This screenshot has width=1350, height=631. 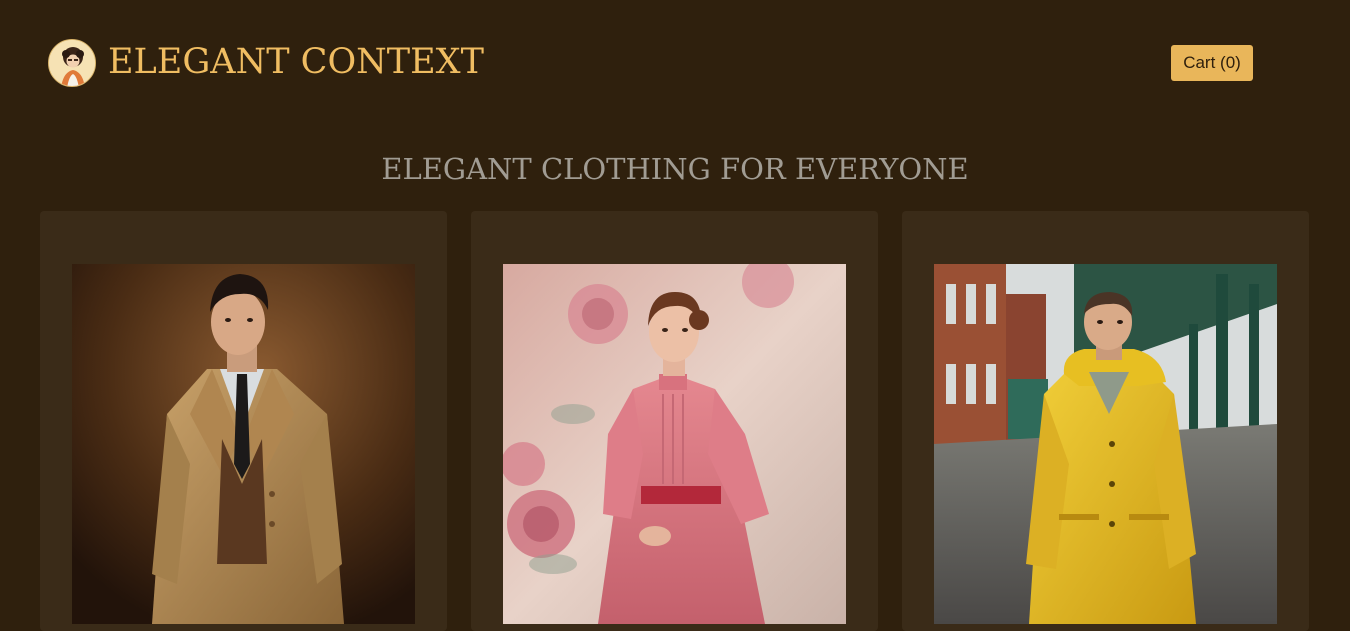 I want to click on site-title: ELEGANT CONTEXT, so click(x=296, y=62).